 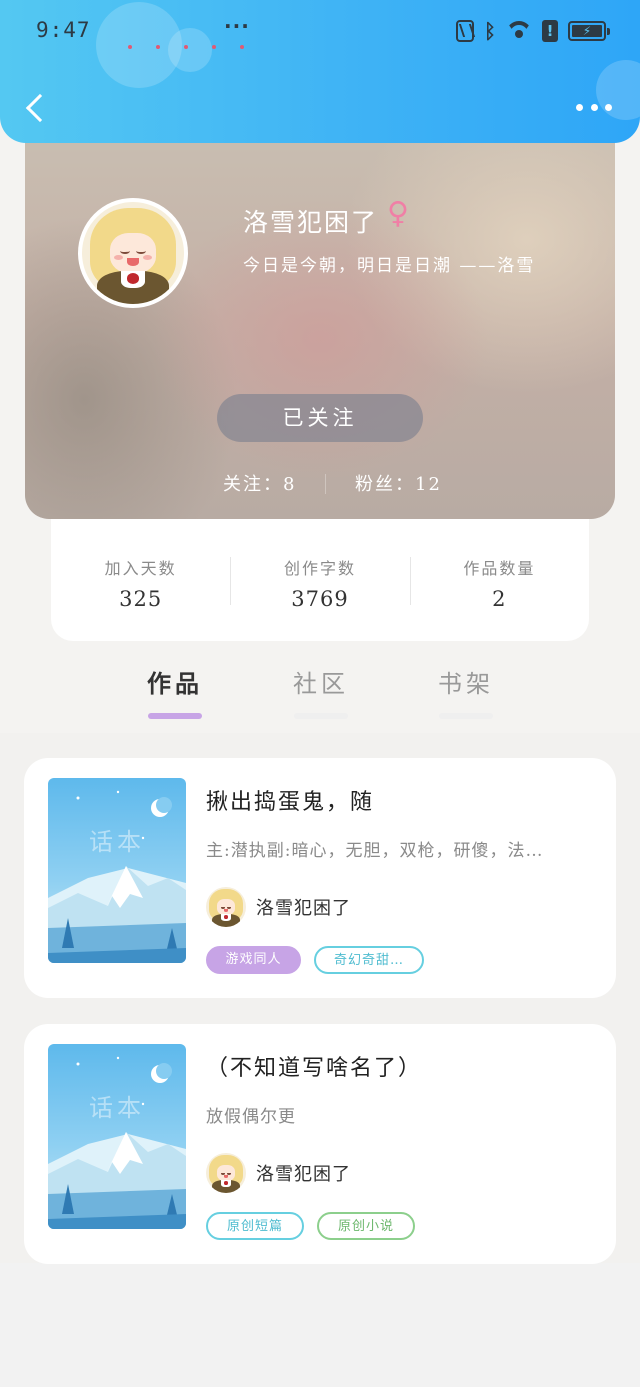 I want to click on status-bar: 9:47 ··· ᛒ ! ⚡, so click(x=323, y=31).